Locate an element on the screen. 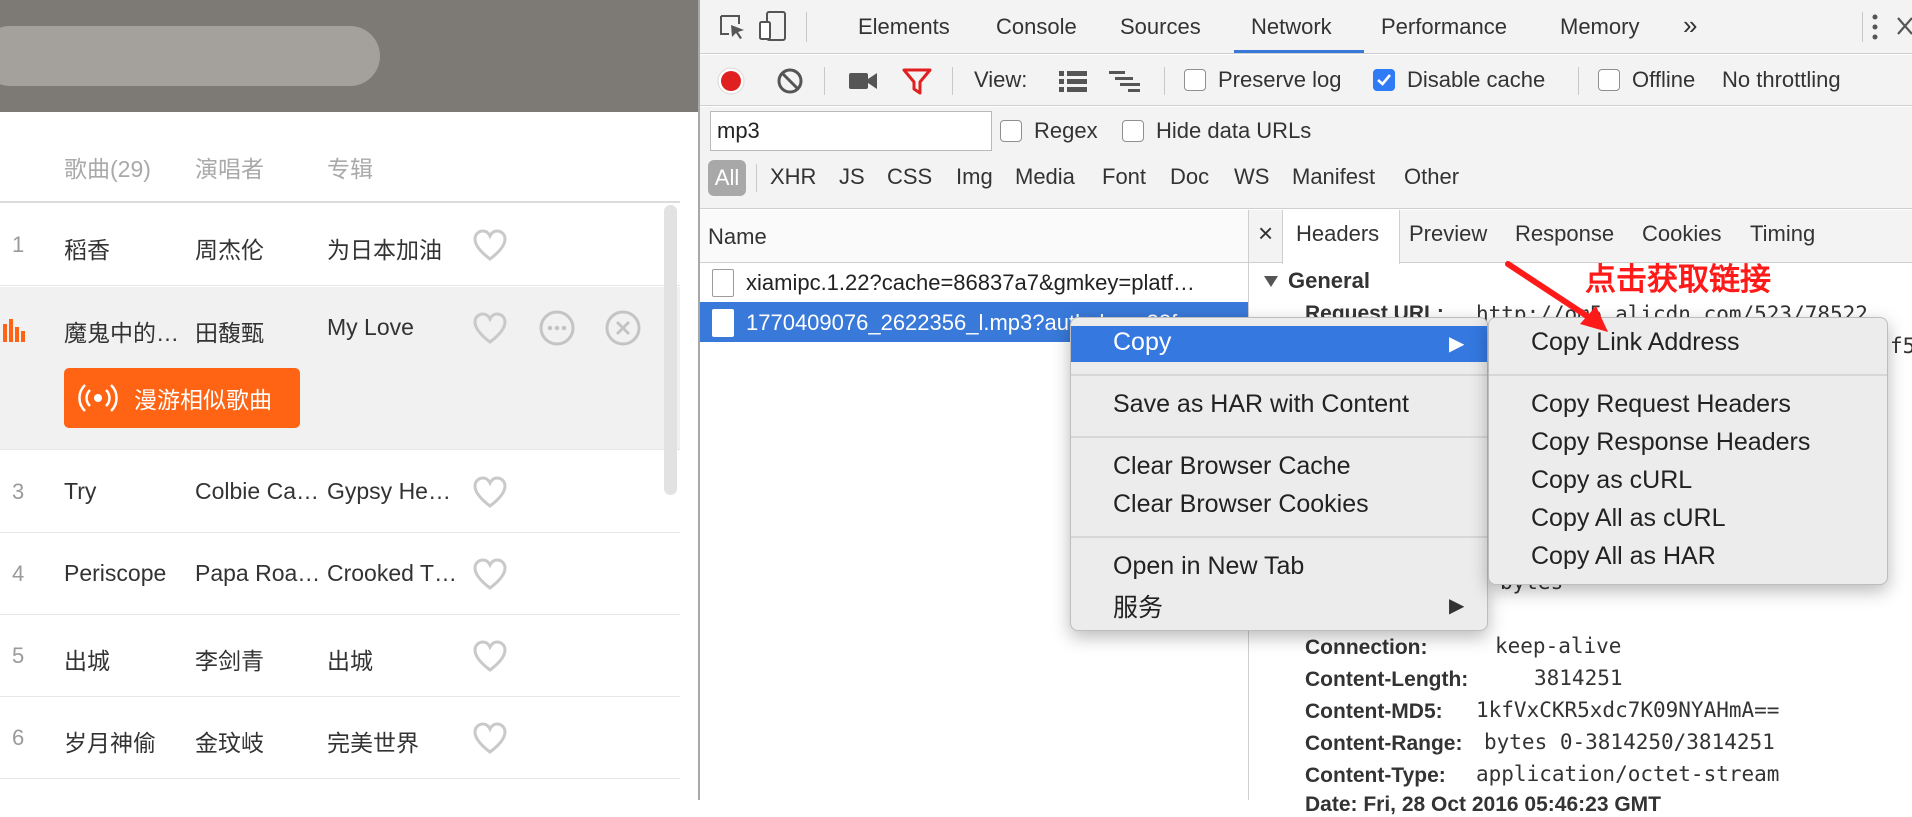  device-toolbar-icon is located at coordinates (773, 26).